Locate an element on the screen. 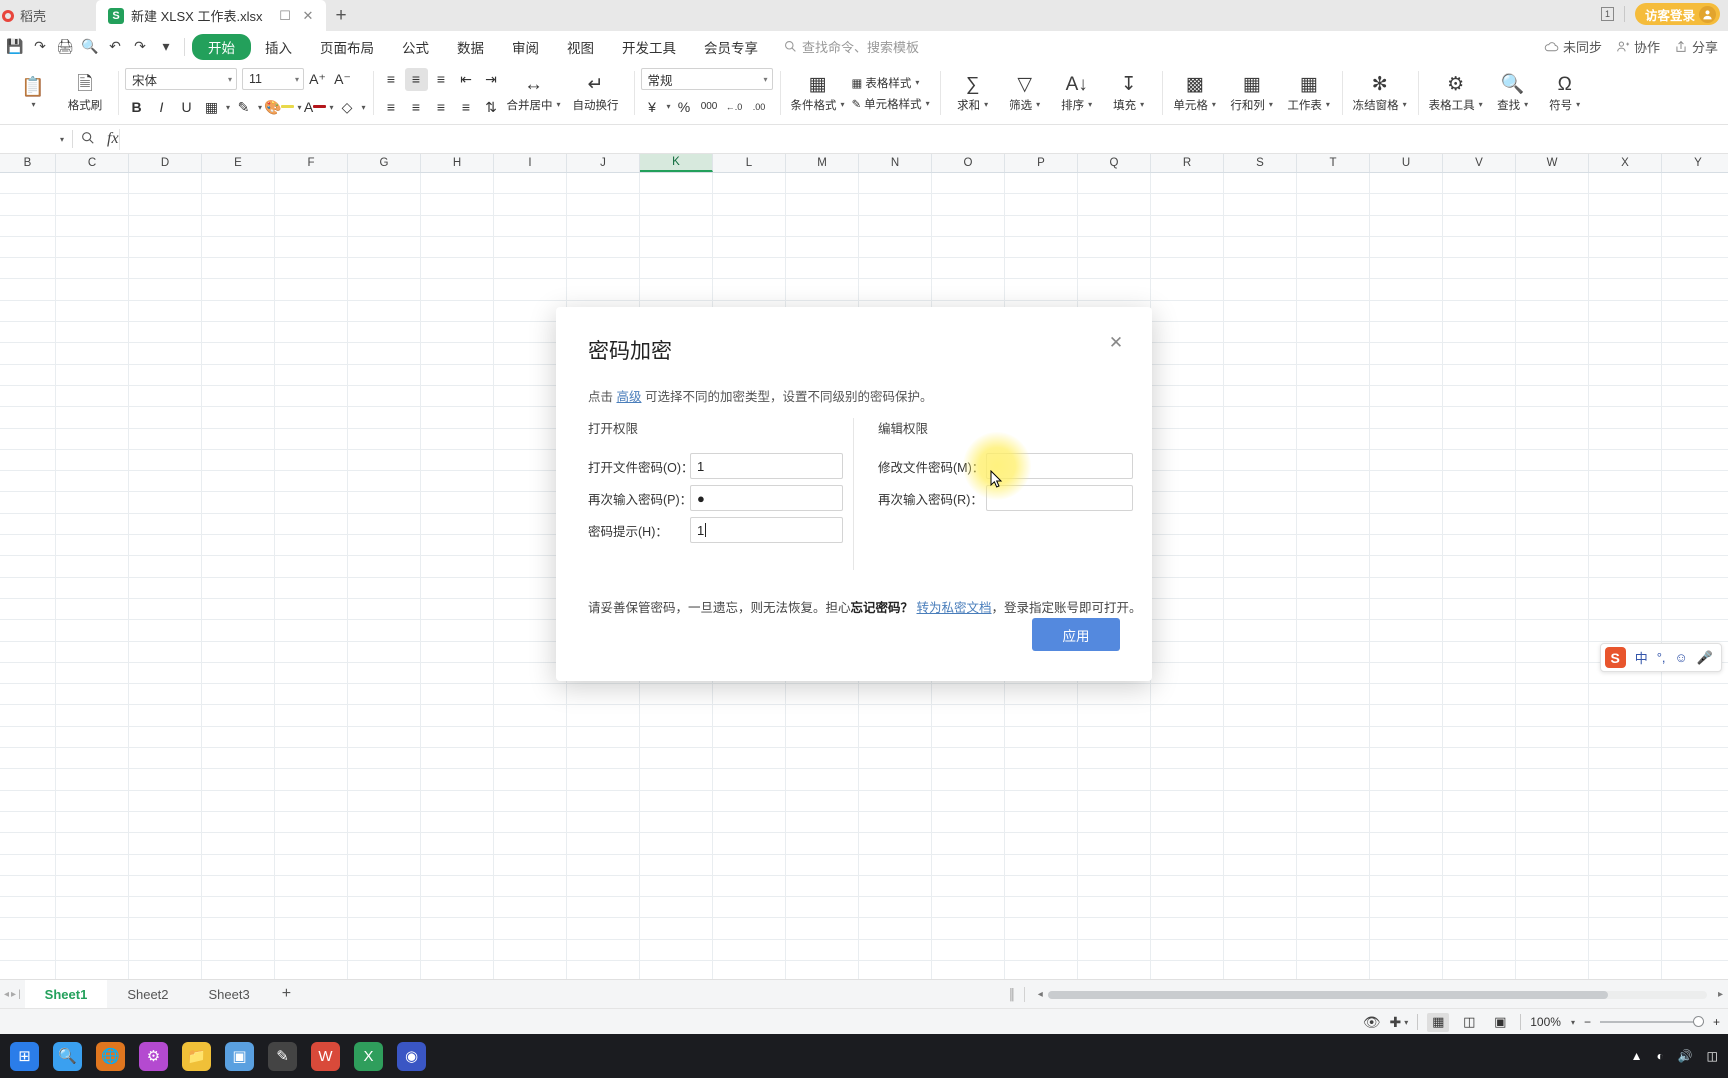 The image size is (1728, 1080). decrease-font-size-icon: A⁻ is located at coordinates (342, 79).